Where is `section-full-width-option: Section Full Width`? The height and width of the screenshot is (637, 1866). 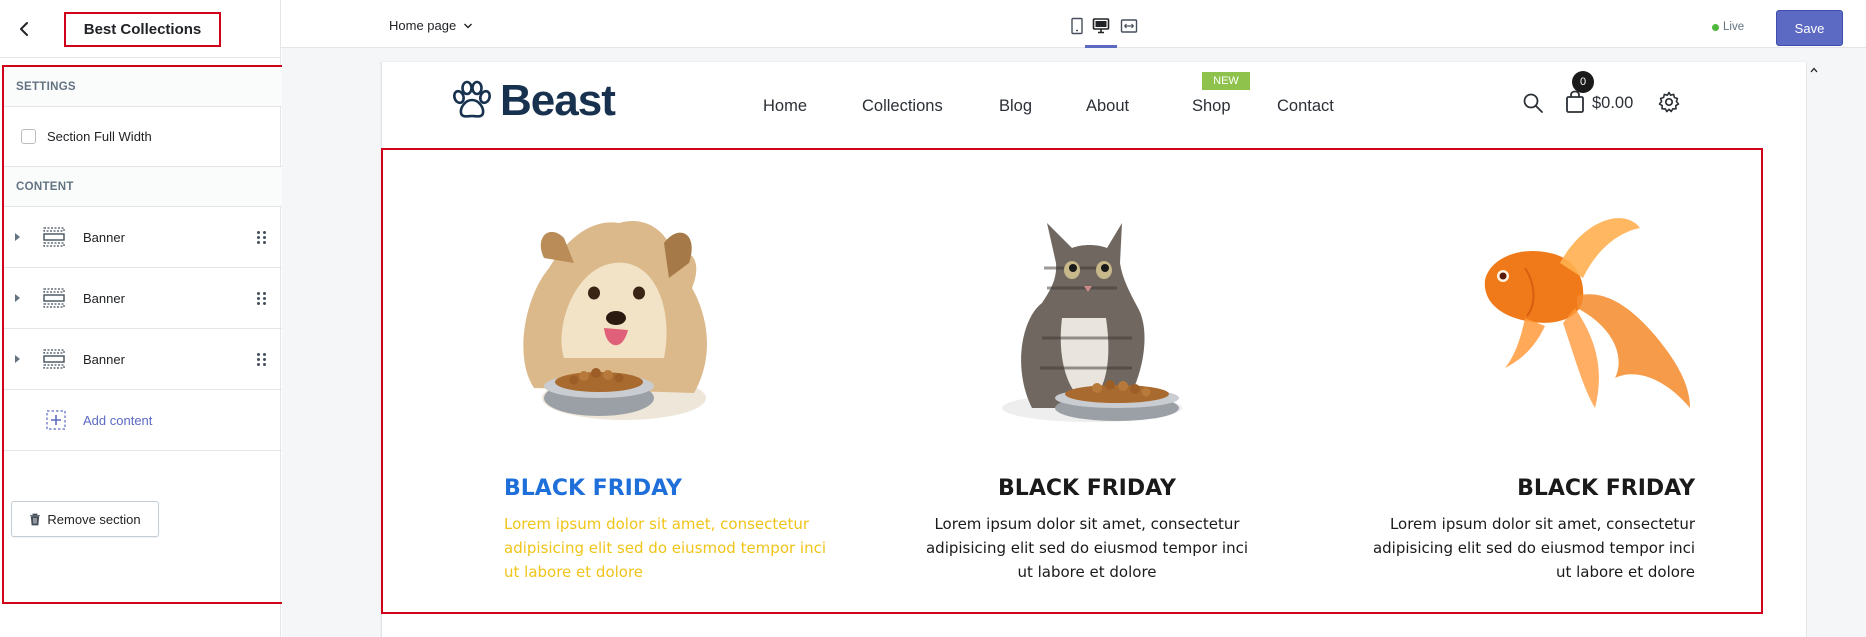 section-full-width-option: Section Full Width is located at coordinates (145, 137).